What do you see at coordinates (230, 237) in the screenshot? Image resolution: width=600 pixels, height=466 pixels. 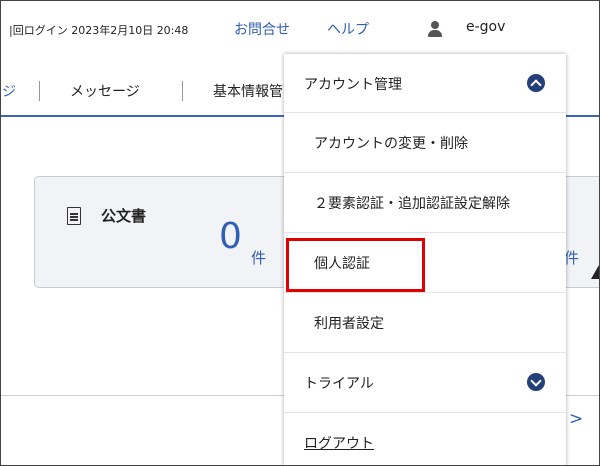 I see `document-count: 0` at bounding box center [230, 237].